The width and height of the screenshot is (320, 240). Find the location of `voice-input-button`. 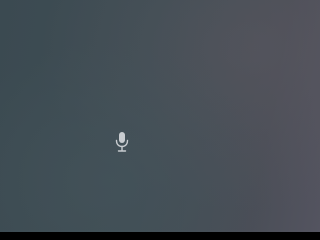

voice-input-button is located at coordinates (122, 142).